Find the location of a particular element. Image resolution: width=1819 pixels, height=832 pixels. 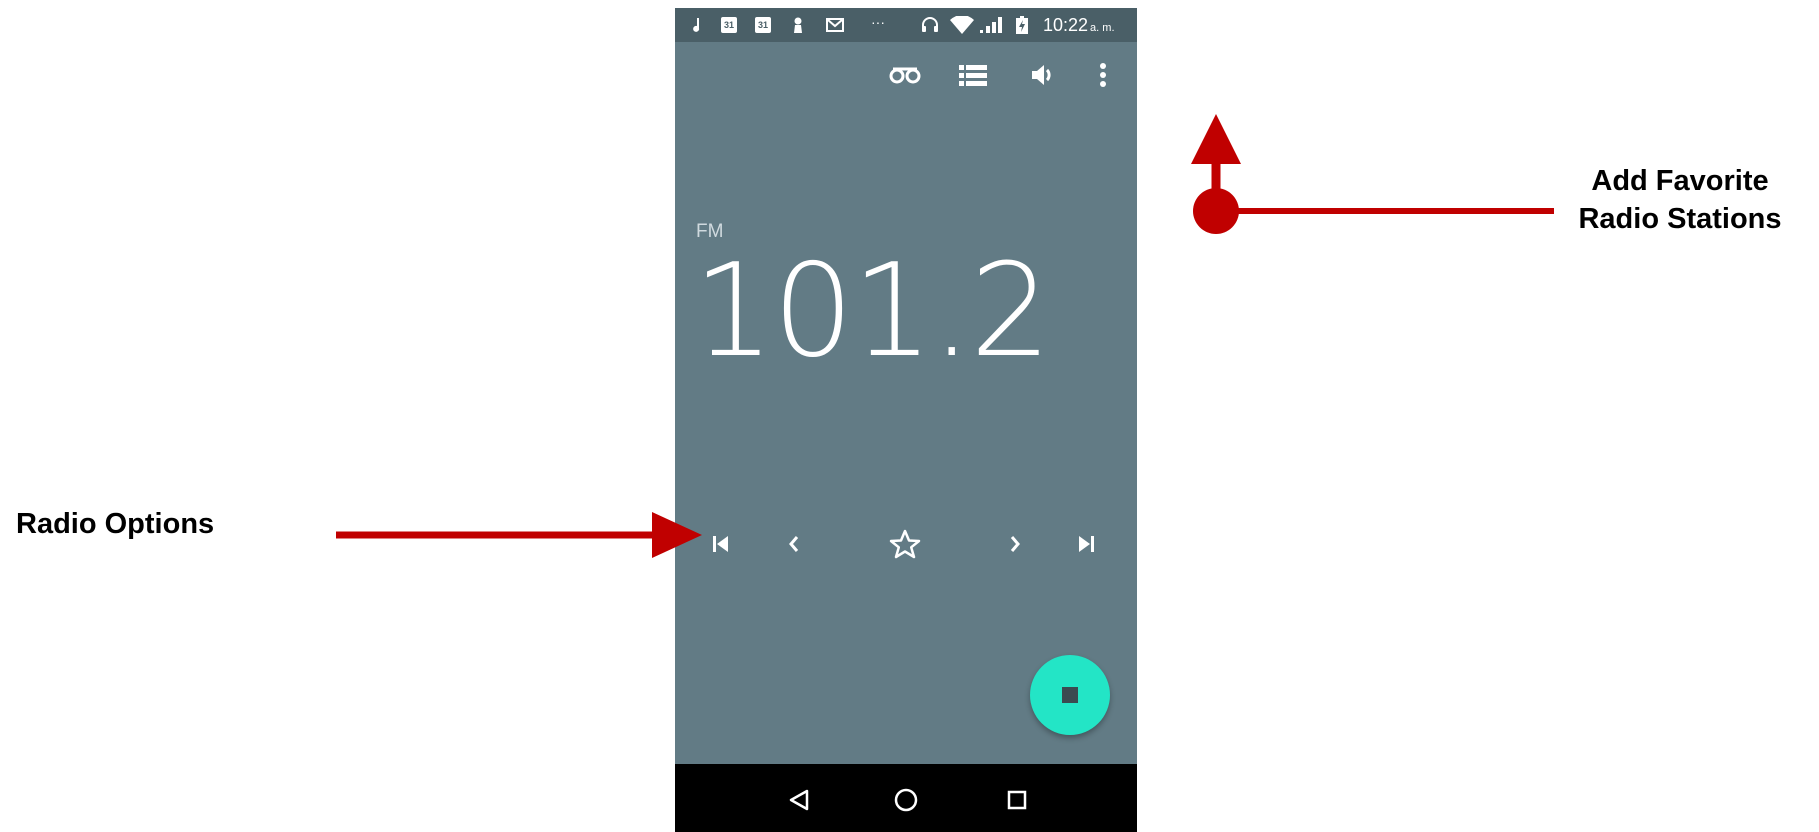

wifi-icon is located at coordinates (962, 25).